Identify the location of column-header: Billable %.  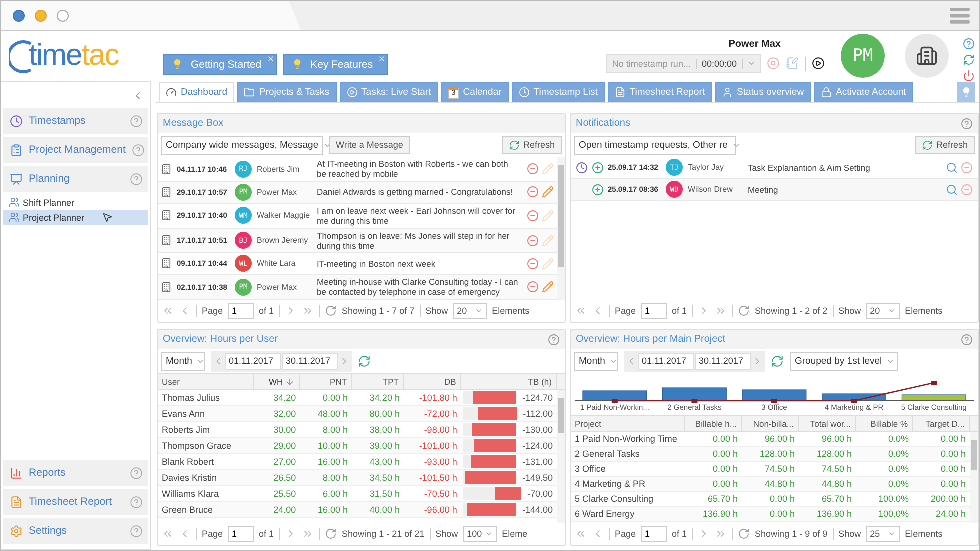
(889, 423).